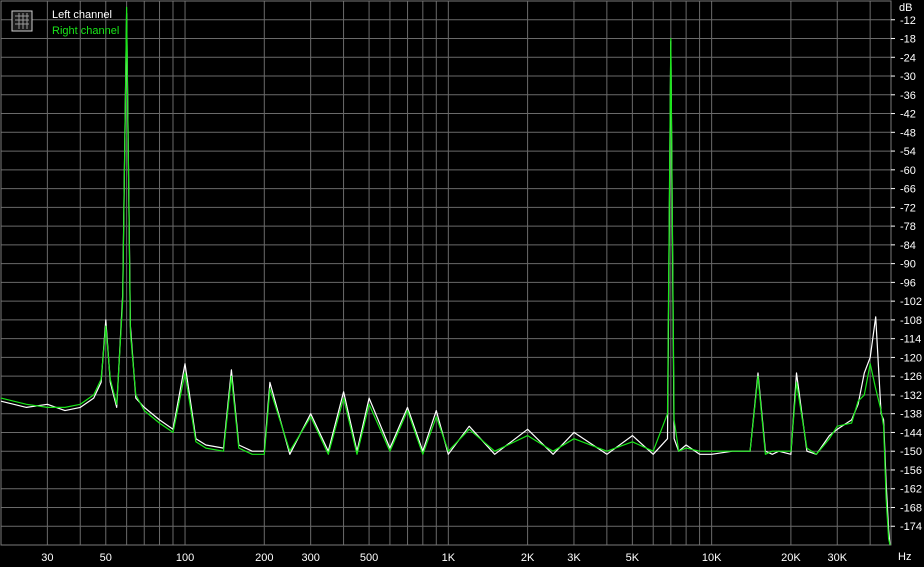 This screenshot has width=924, height=567. Describe the element at coordinates (911, 452) in the screenshot. I see `y-tick-label: -150` at that location.